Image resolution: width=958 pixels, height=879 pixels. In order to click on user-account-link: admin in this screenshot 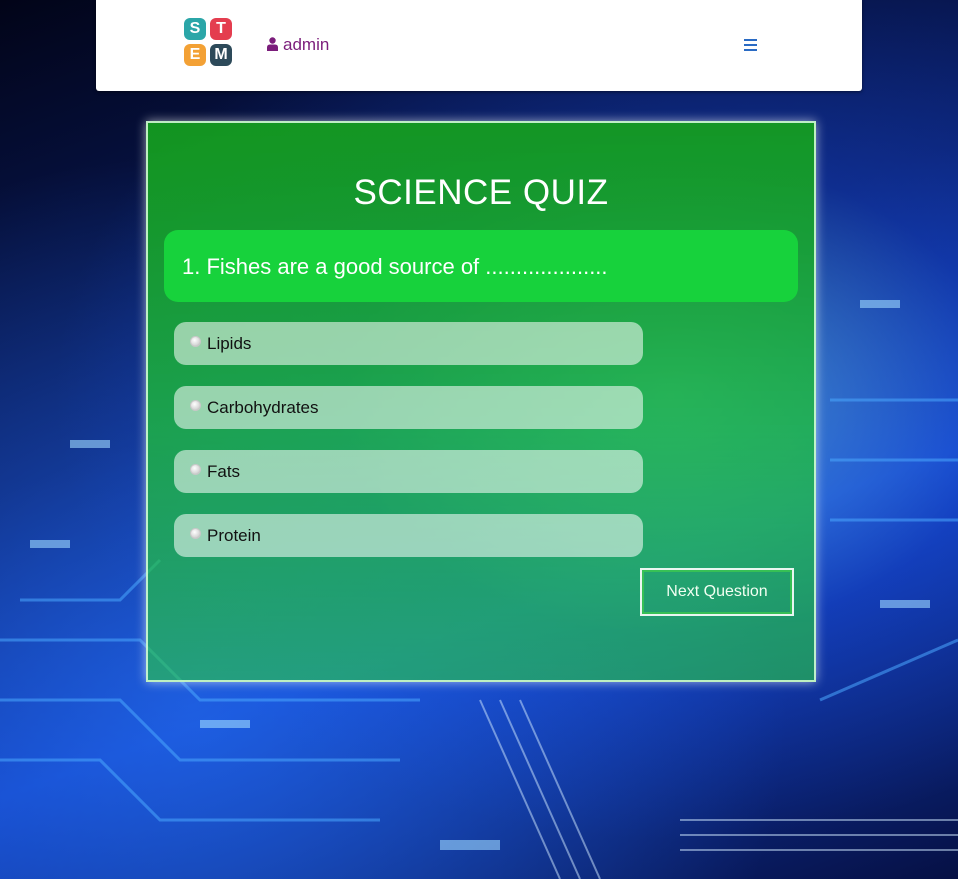, I will do `click(298, 45)`.